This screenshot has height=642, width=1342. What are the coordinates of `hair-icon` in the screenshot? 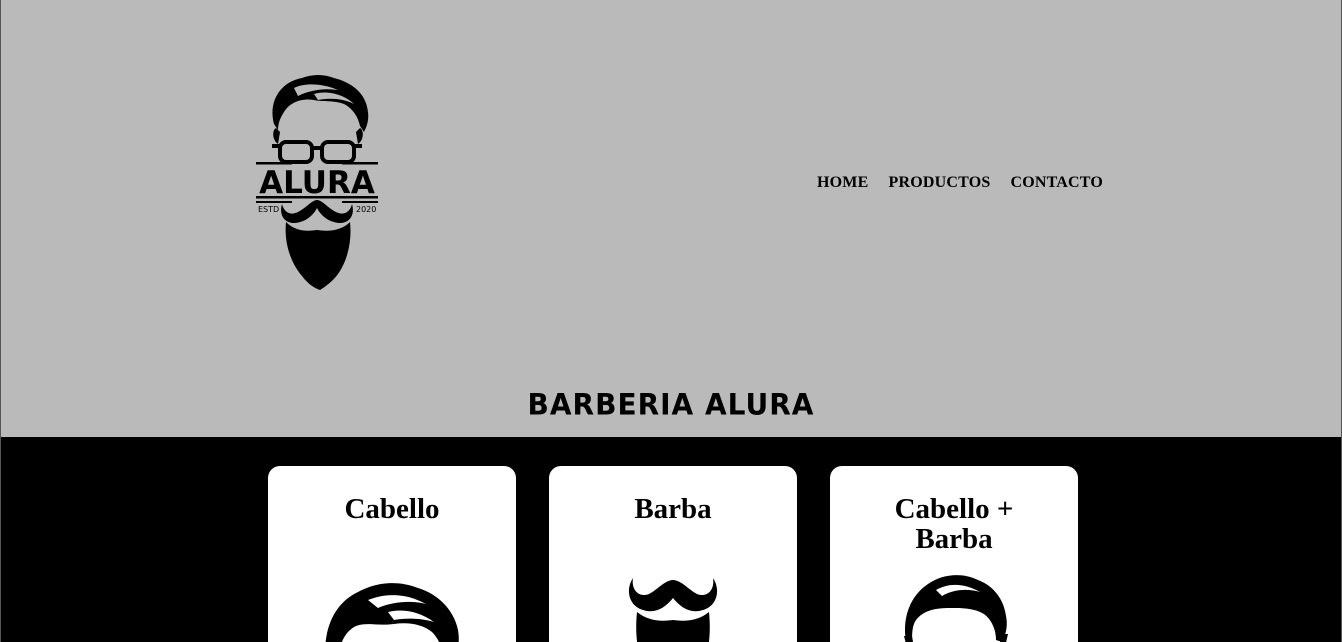 It's located at (392, 612).